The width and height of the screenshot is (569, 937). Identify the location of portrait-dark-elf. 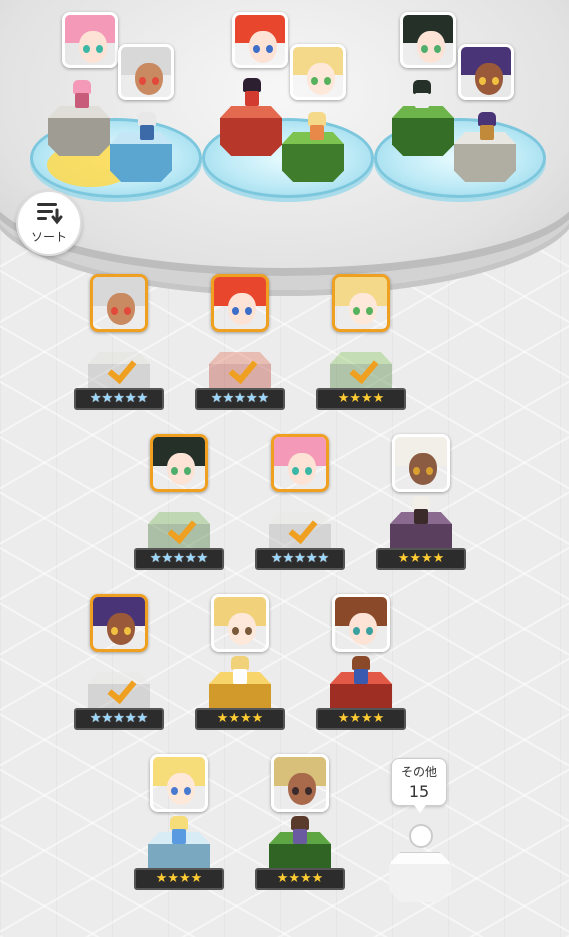
(119, 623).